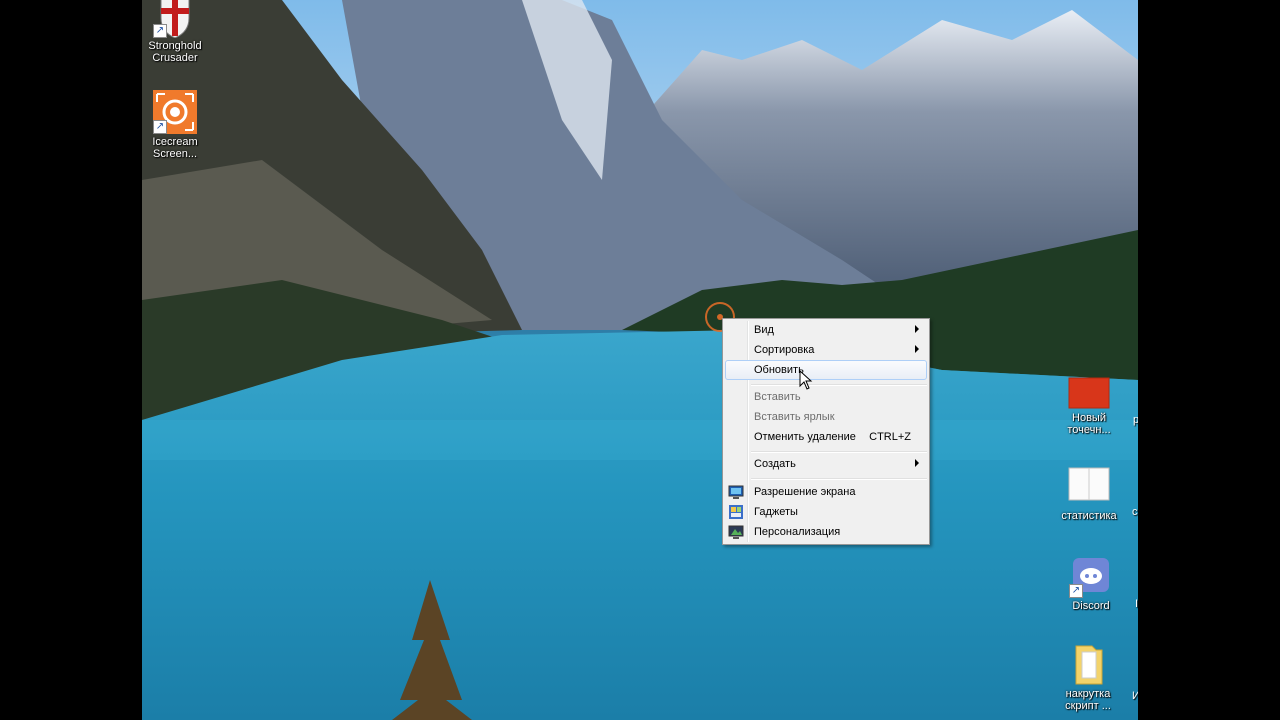  Describe the element at coordinates (1135, 420) in the screenshot. I see `partial-label: р` at that location.